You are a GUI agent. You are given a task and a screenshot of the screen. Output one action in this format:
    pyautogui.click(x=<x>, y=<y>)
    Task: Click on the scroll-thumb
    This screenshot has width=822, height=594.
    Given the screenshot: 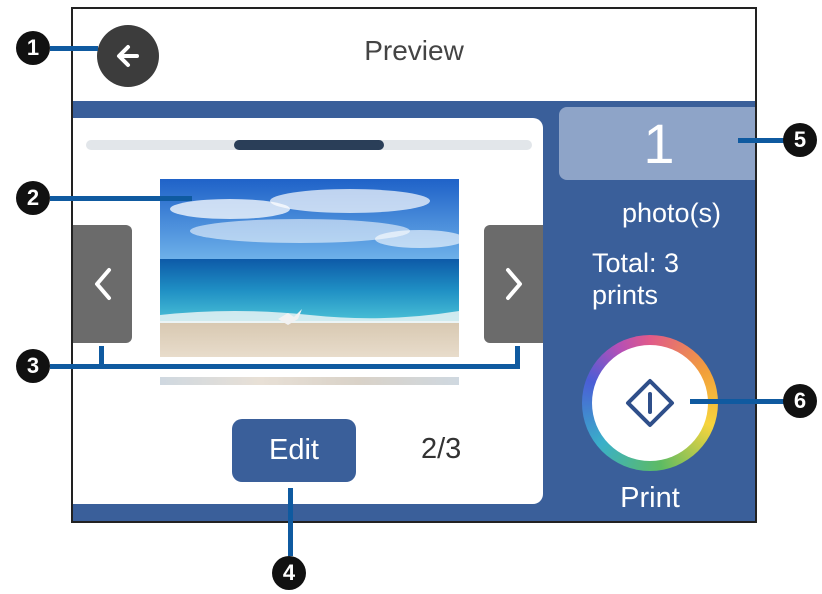 What is the action you would take?
    pyautogui.click(x=309, y=145)
    